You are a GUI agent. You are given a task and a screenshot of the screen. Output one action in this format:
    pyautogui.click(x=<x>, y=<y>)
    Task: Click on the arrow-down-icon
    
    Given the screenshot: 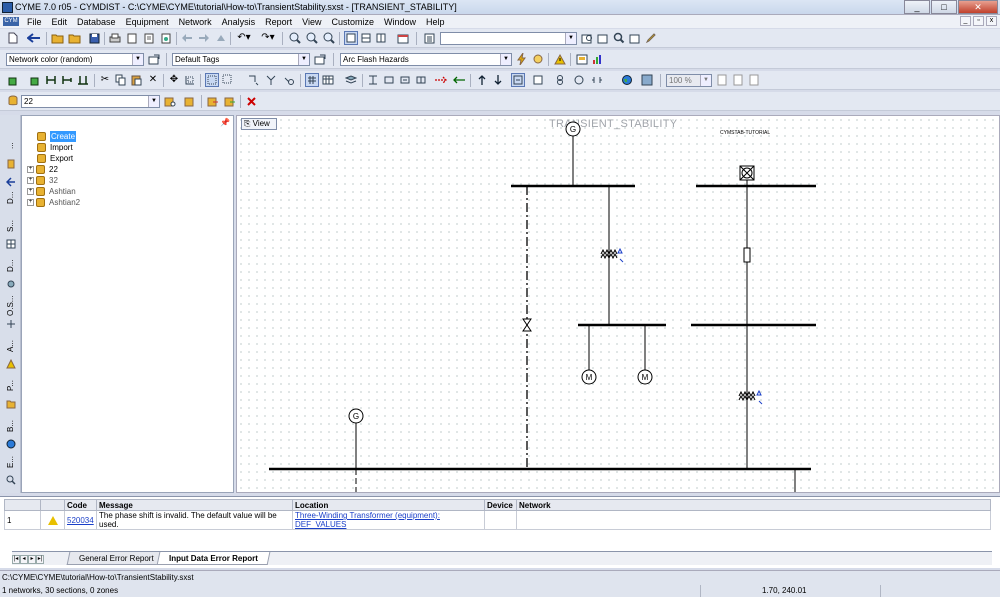 What is the action you would take?
    pyautogui.click(x=498, y=80)
    